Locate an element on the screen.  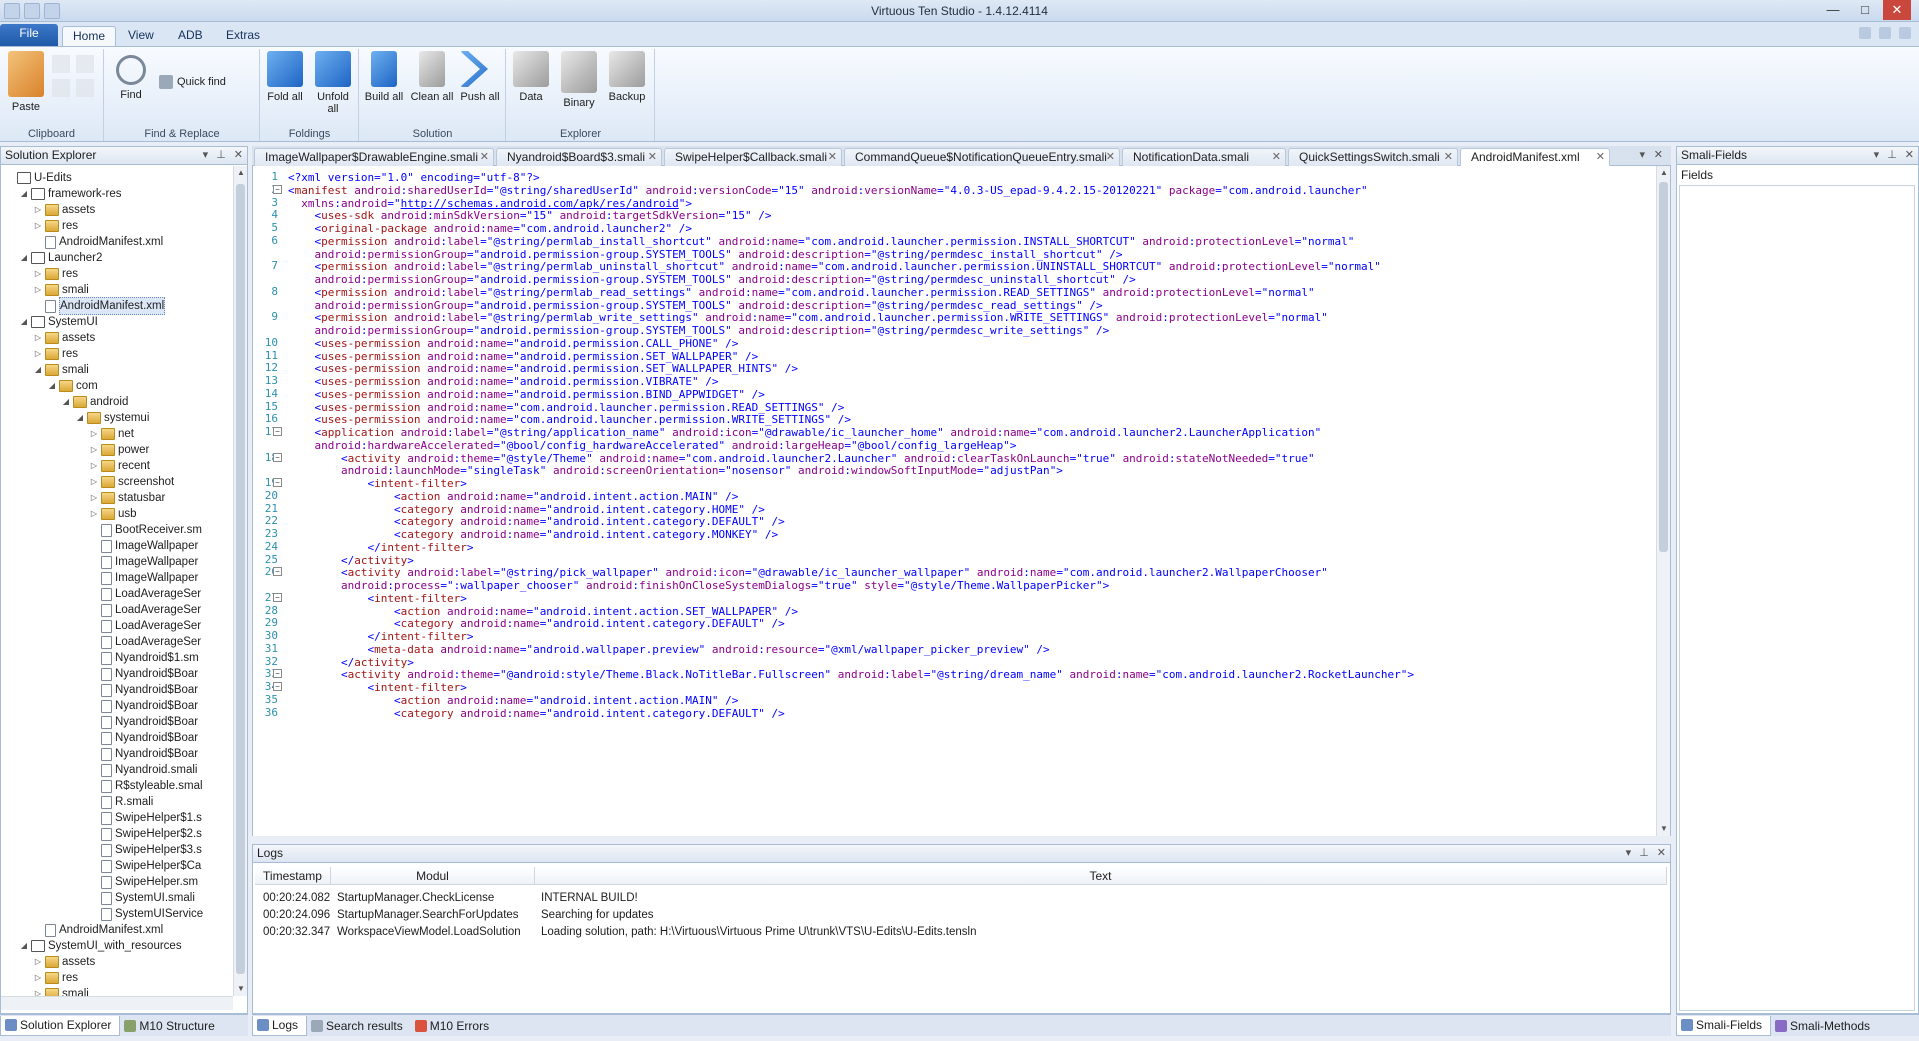
fold-all-button: Fold all is located at coordinates (285, 77).